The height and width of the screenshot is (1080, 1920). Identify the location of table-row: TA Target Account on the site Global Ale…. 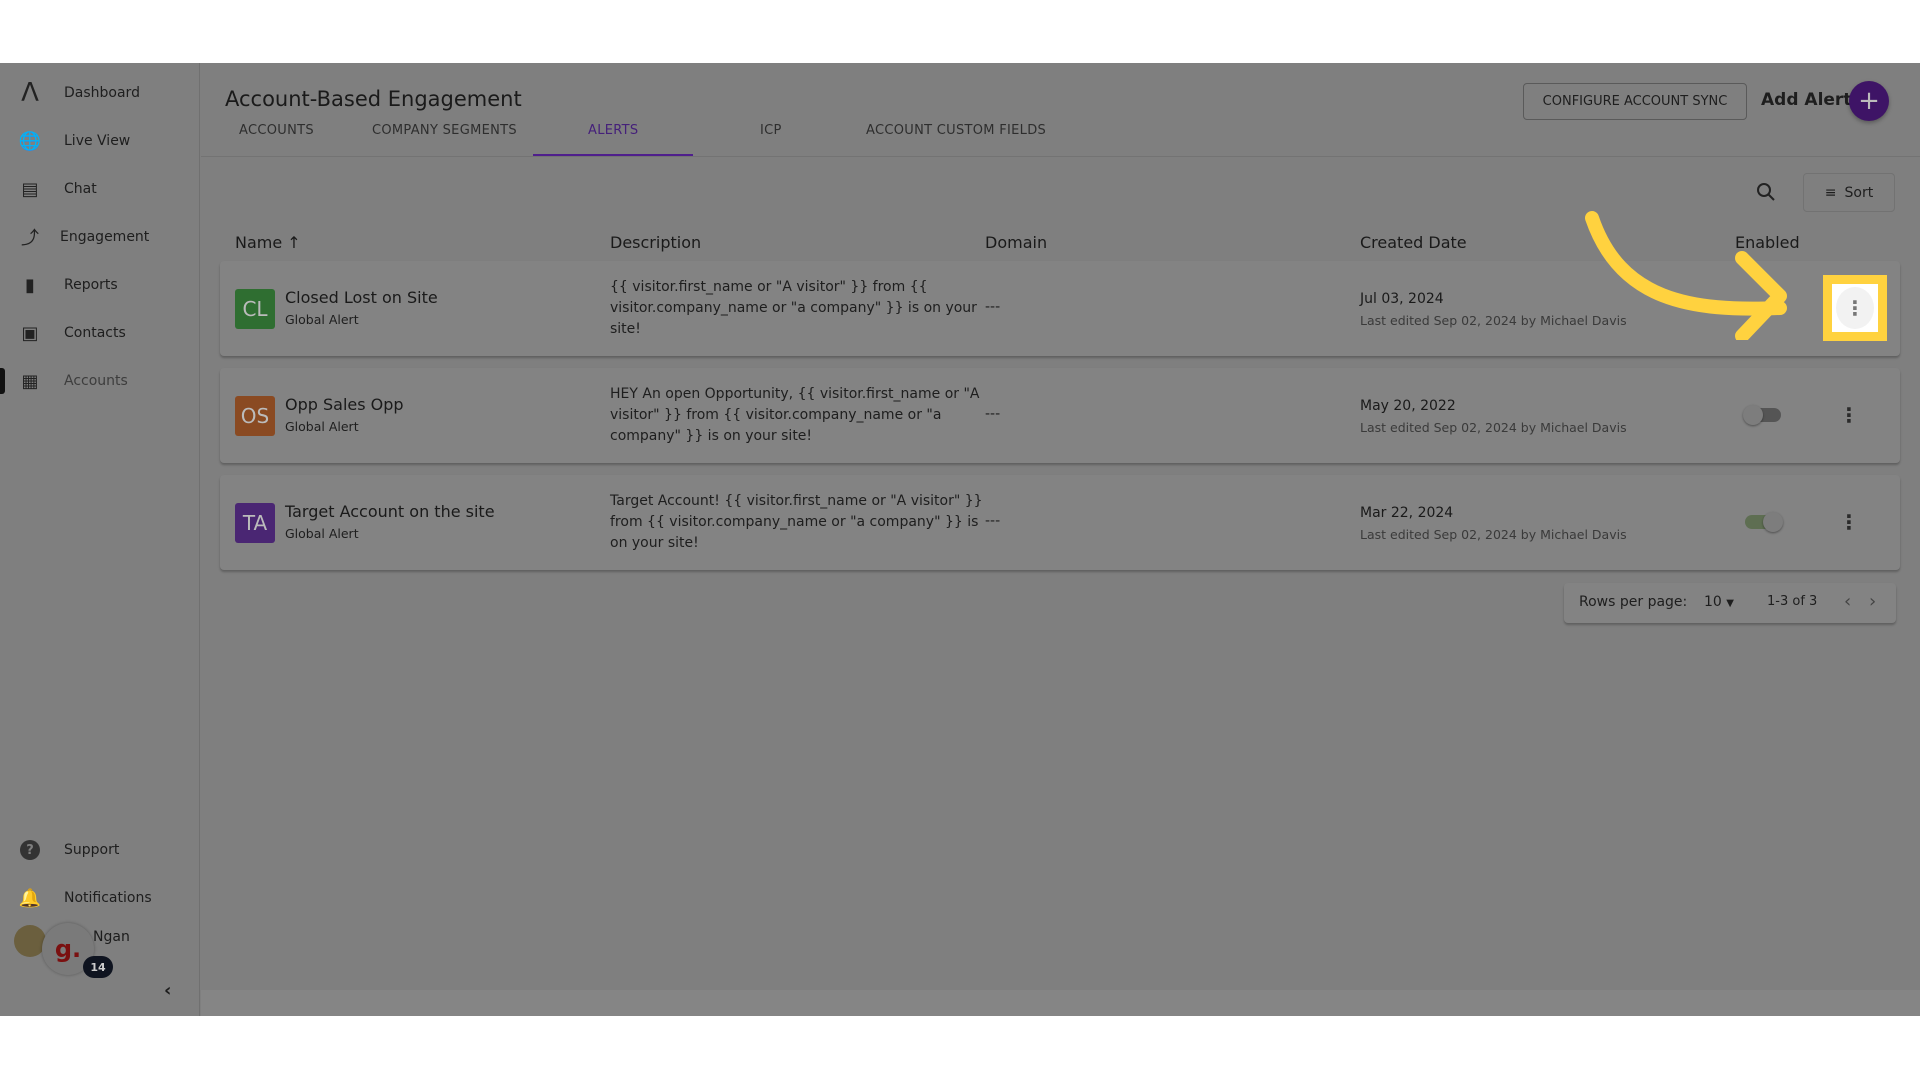
(1060, 522).